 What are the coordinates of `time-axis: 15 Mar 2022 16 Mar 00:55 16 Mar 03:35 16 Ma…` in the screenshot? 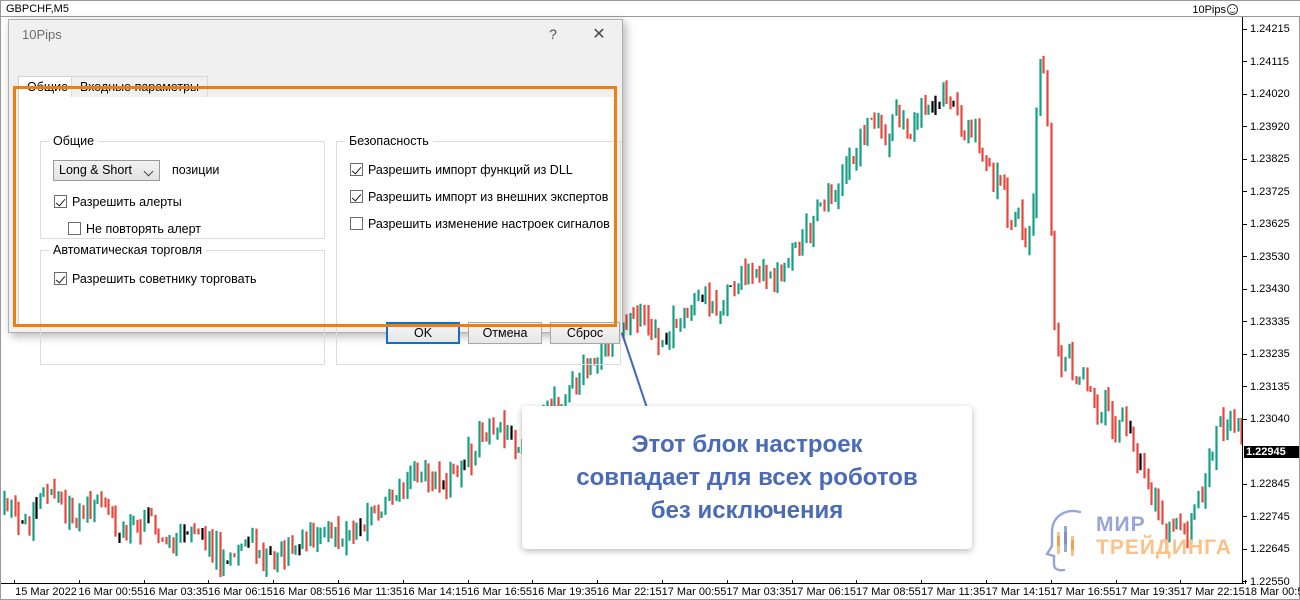 It's located at (650, 589).